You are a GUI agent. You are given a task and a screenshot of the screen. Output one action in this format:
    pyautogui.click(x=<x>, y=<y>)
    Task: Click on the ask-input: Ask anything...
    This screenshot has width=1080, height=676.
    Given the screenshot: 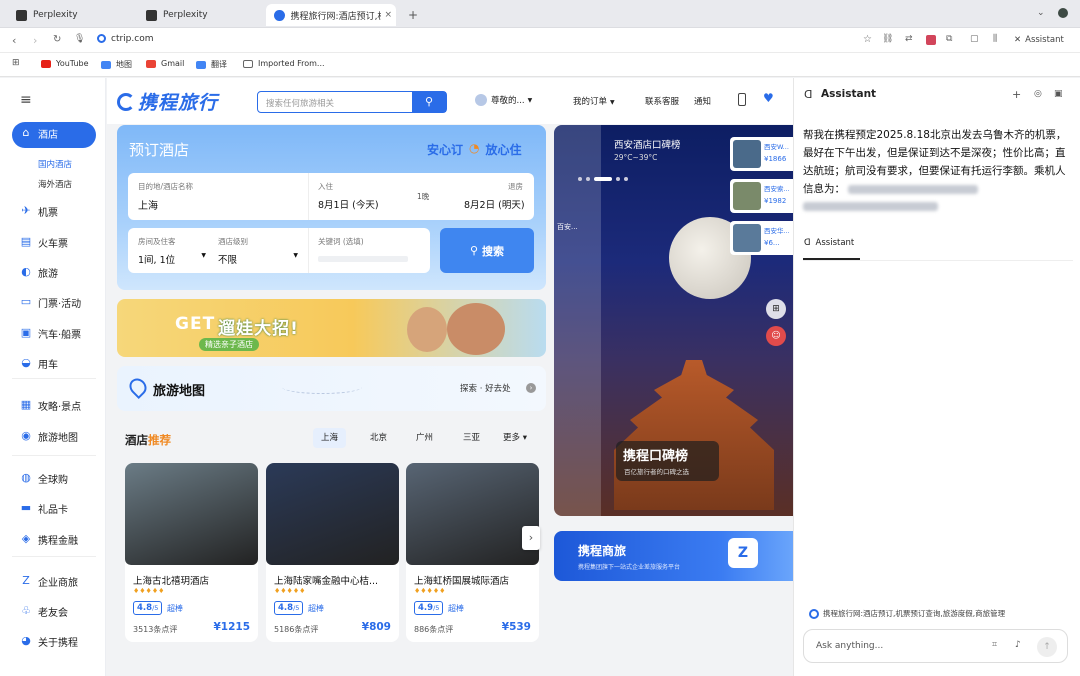 What is the action you would take?
    pyautogui.click(x=849, y=646)
    